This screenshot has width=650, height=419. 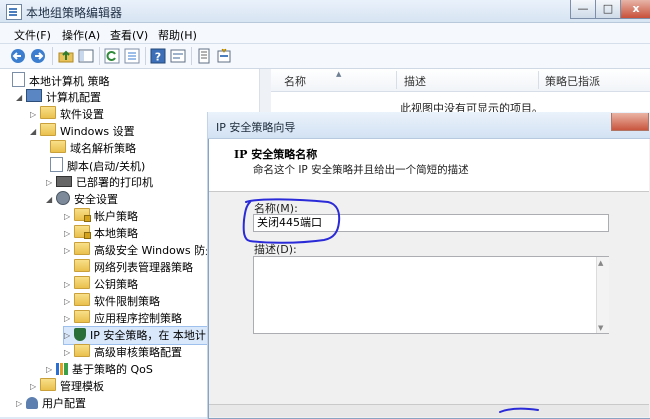 I want to click on tree-item-public-key-policies: ▷ 公钥策略, so click(x=101, y=284).